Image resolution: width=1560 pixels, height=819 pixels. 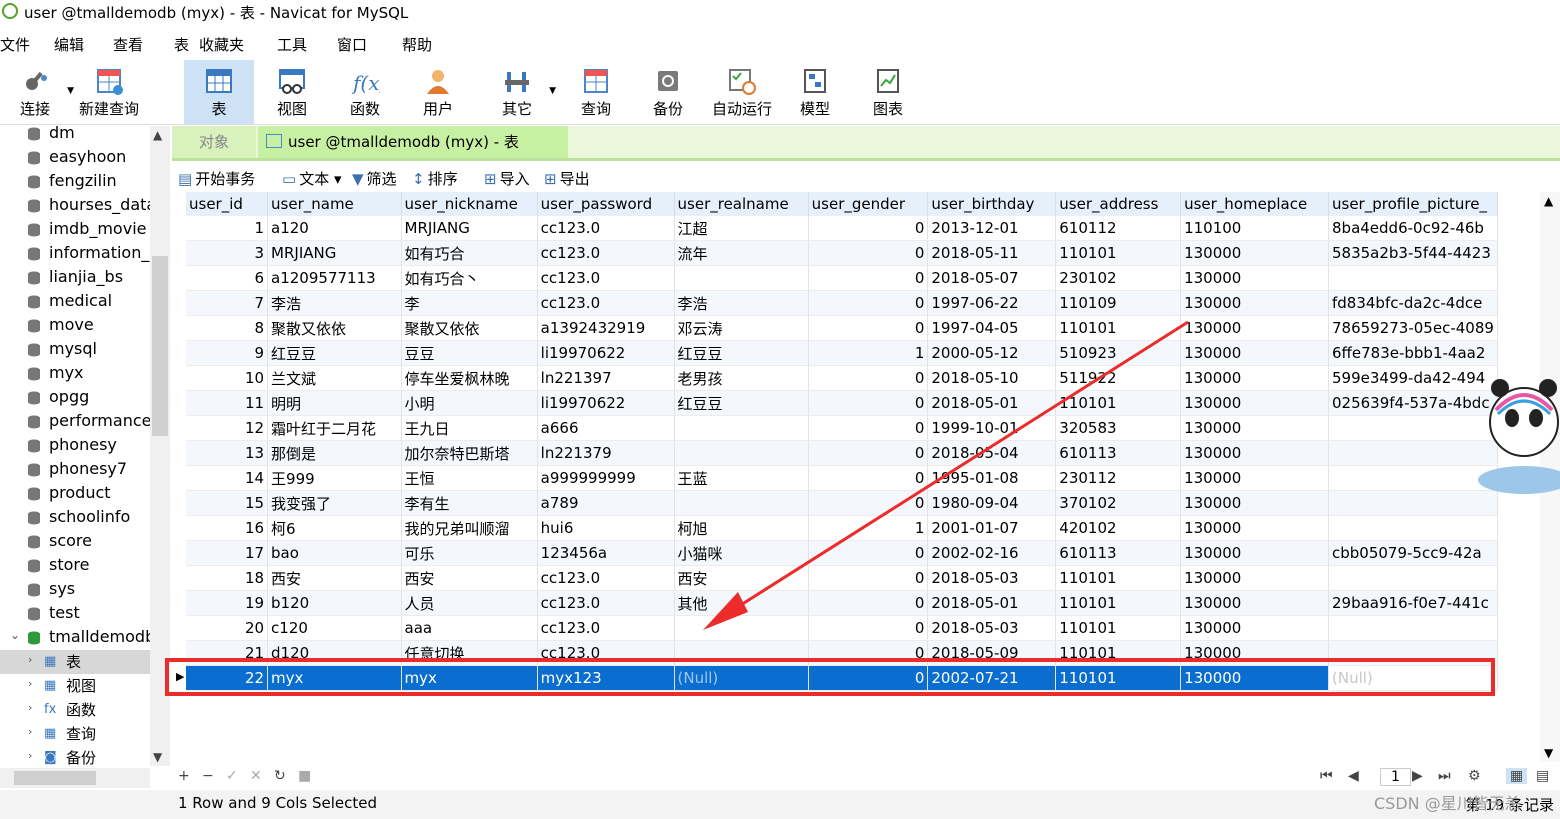 I want to click on database-item: schoolinfo, so click(x=75, y=518).